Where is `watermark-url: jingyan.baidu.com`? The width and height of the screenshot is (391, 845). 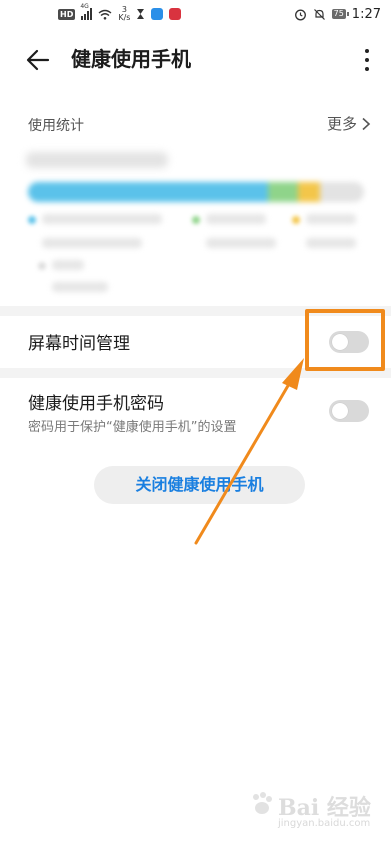
watermark-url: jingyan.baidu.com is located at coordinates (324, 823).